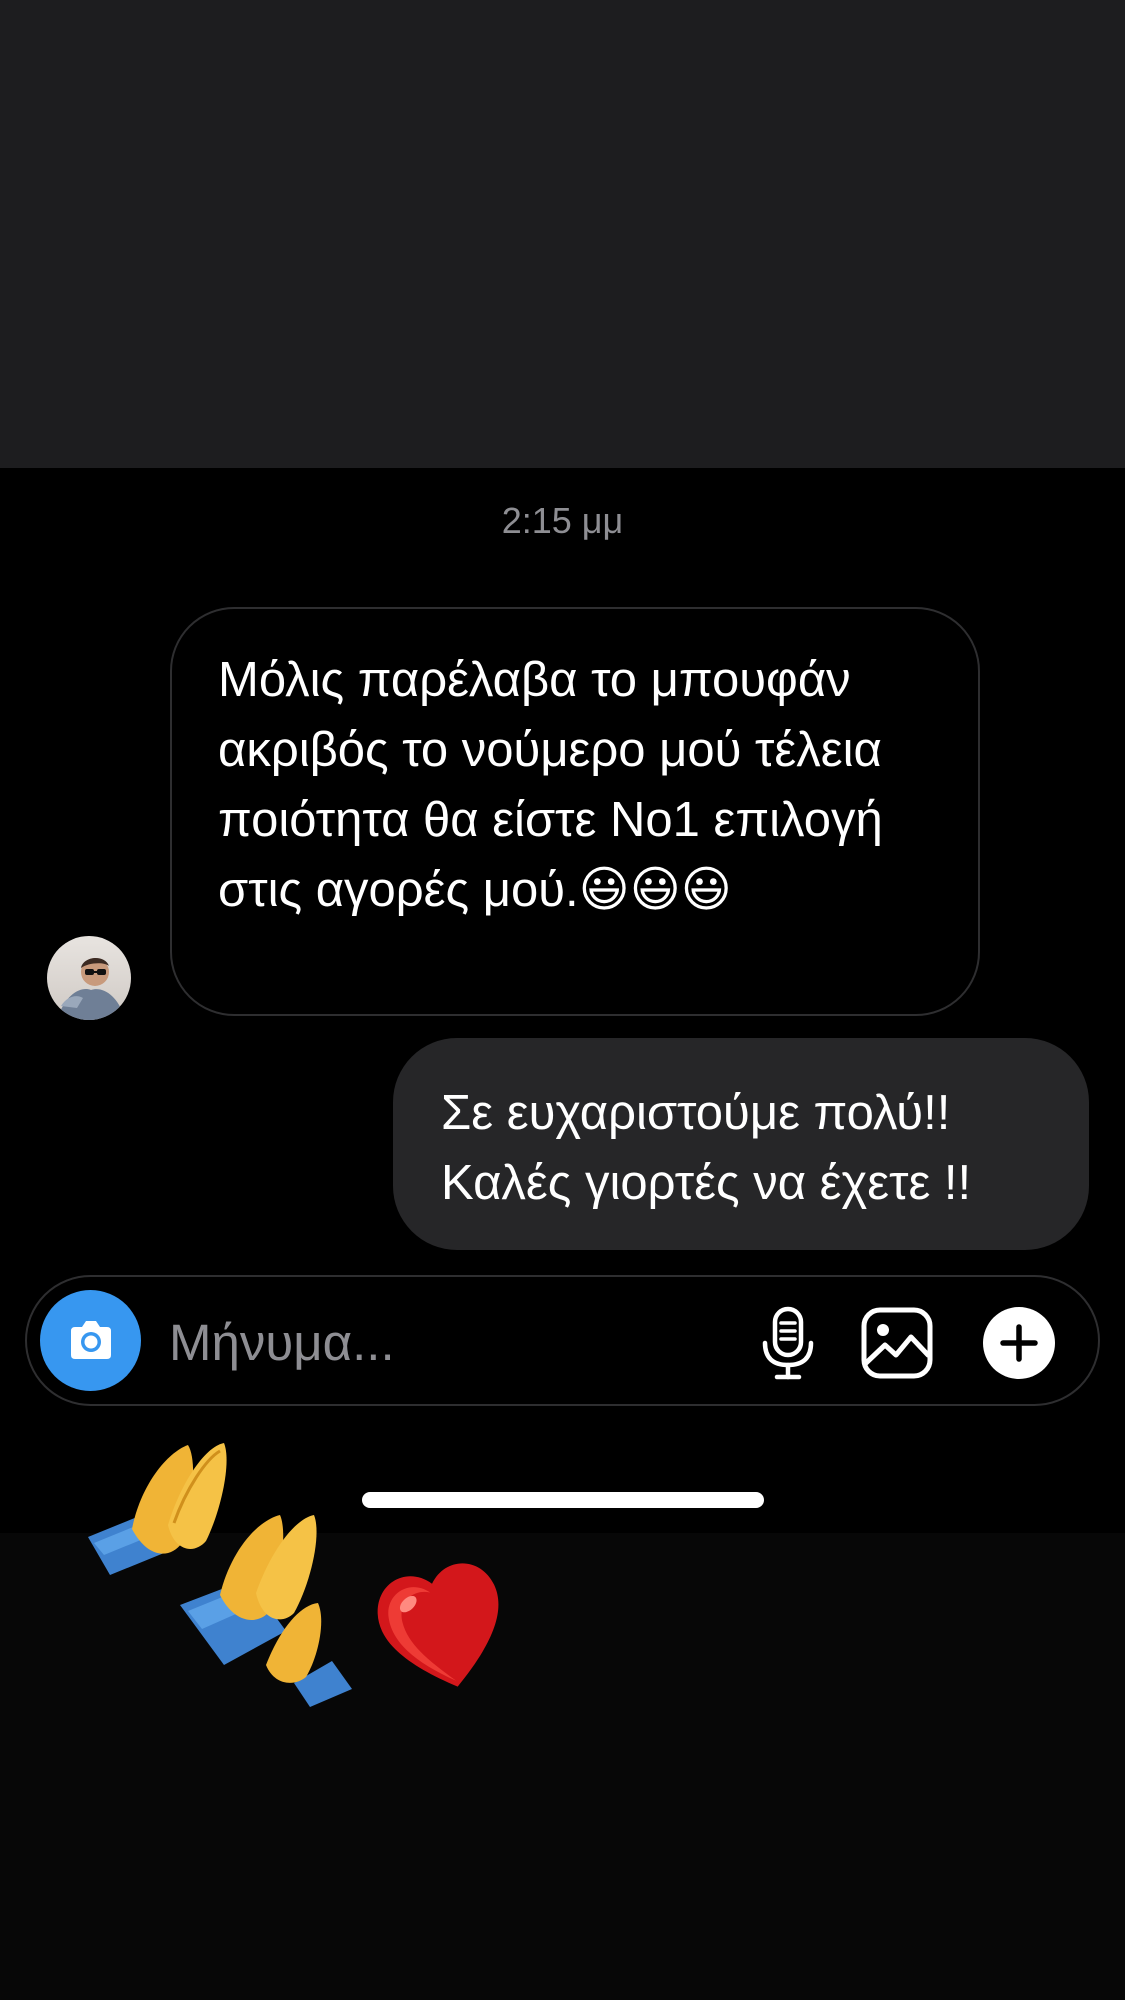  I want to click on message-timestamp: 2:15 μμ, so click(562, 520).